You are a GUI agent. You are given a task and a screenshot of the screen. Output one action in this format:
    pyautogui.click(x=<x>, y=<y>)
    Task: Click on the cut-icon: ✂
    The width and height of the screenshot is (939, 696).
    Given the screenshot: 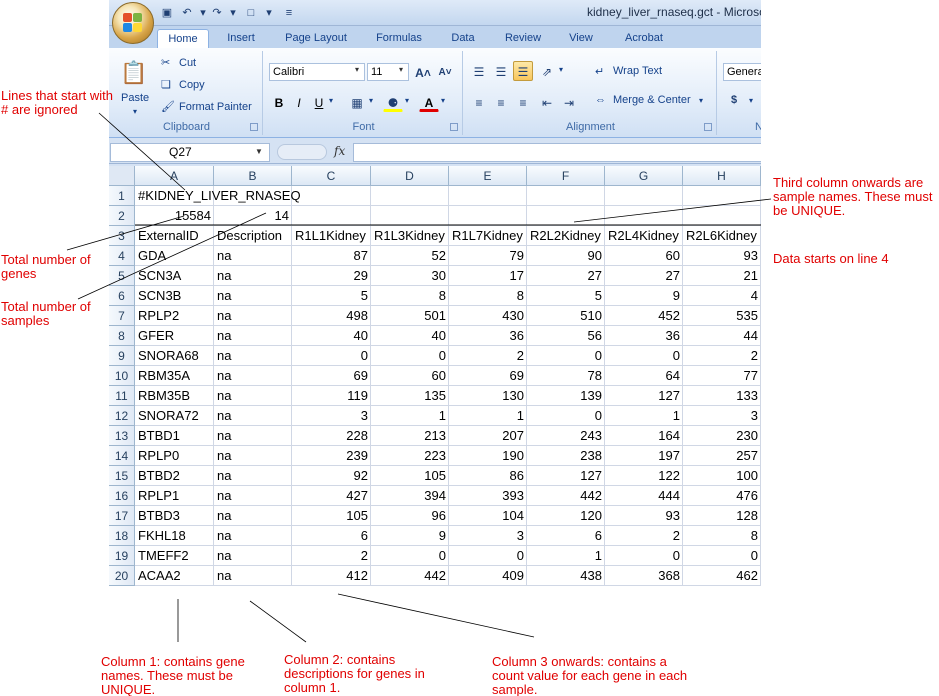 What is the action you would take?
    pyautogui.click(x=165, y=62)
    